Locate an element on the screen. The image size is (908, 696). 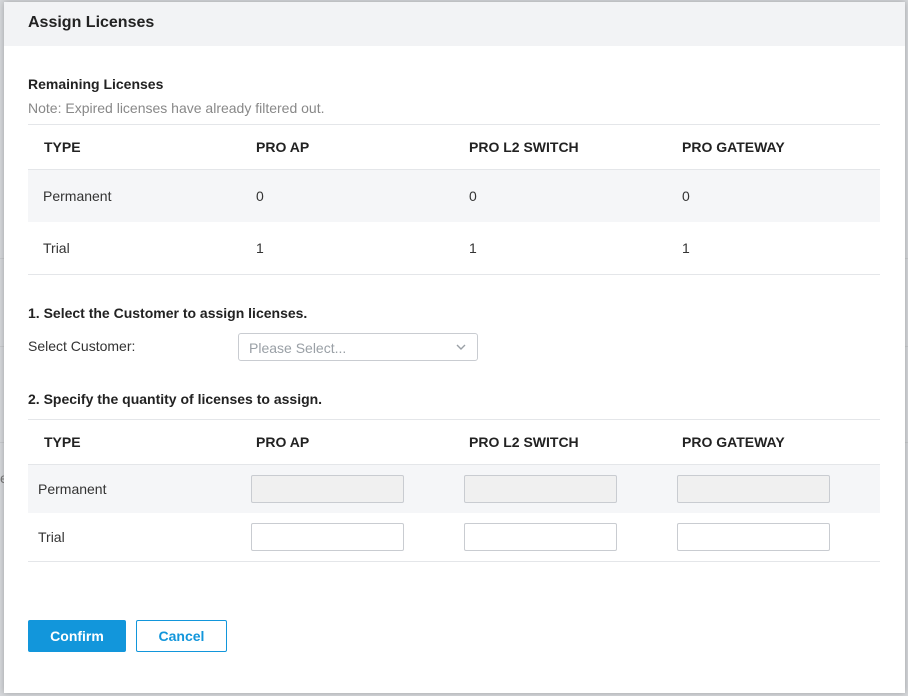
table-row-permanent: Permanent is located at coordinates (454, 489).